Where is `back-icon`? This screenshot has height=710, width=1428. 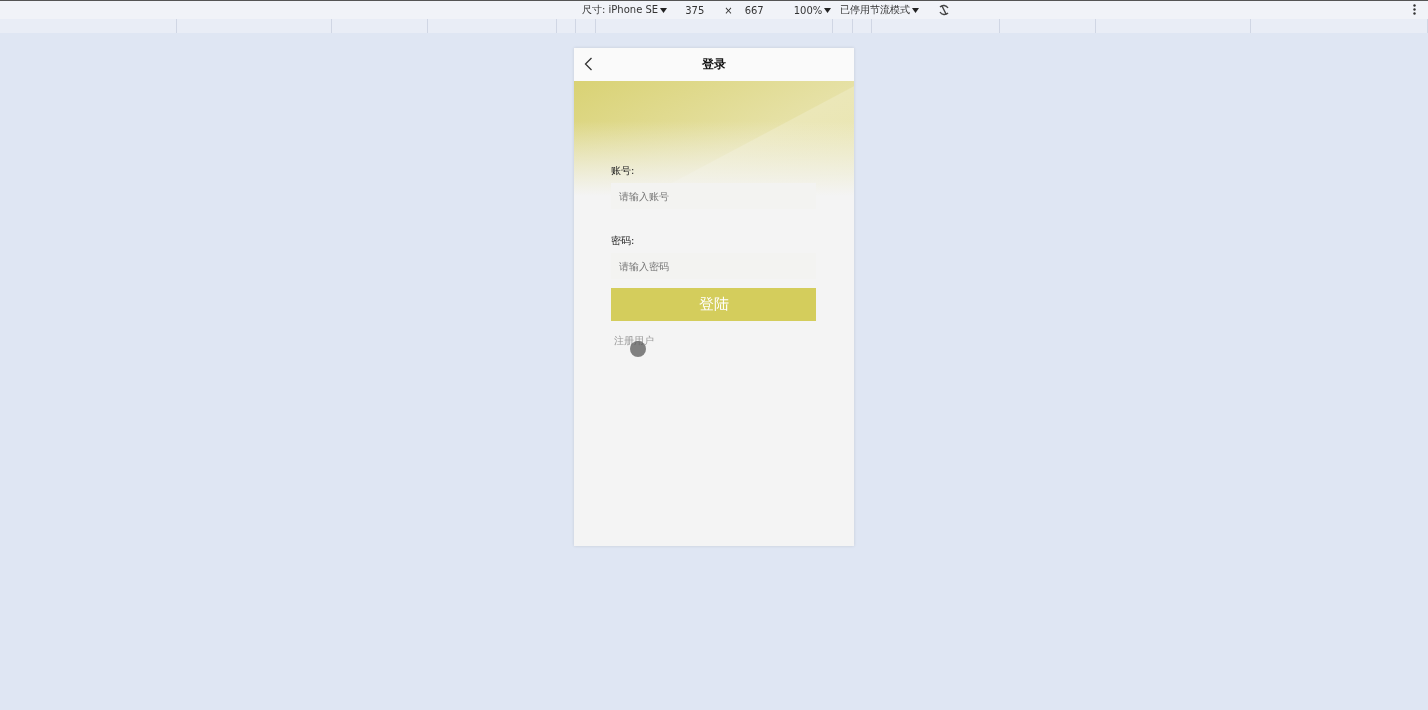 back-icon is located at coordinates (588, 64).